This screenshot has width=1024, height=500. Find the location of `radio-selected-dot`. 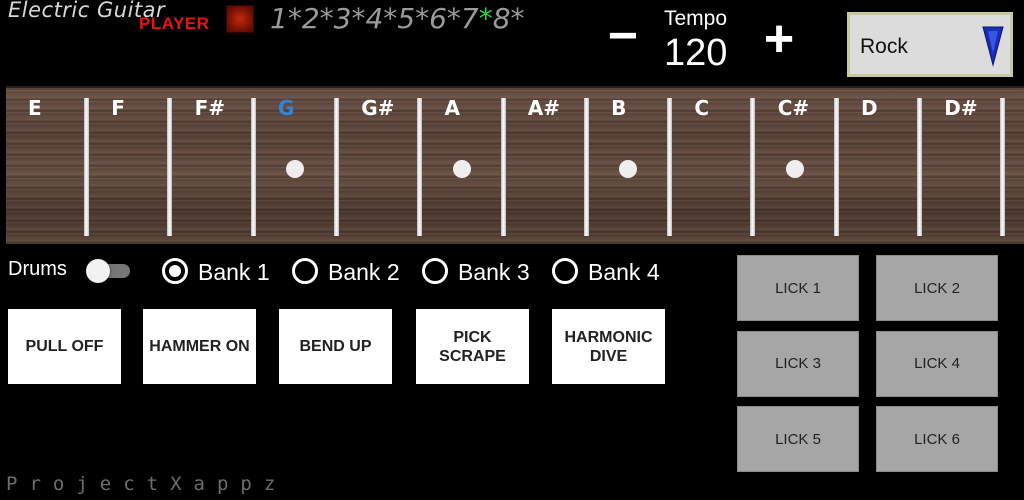

radio-selected-dot is located at coordinates (175, 271).